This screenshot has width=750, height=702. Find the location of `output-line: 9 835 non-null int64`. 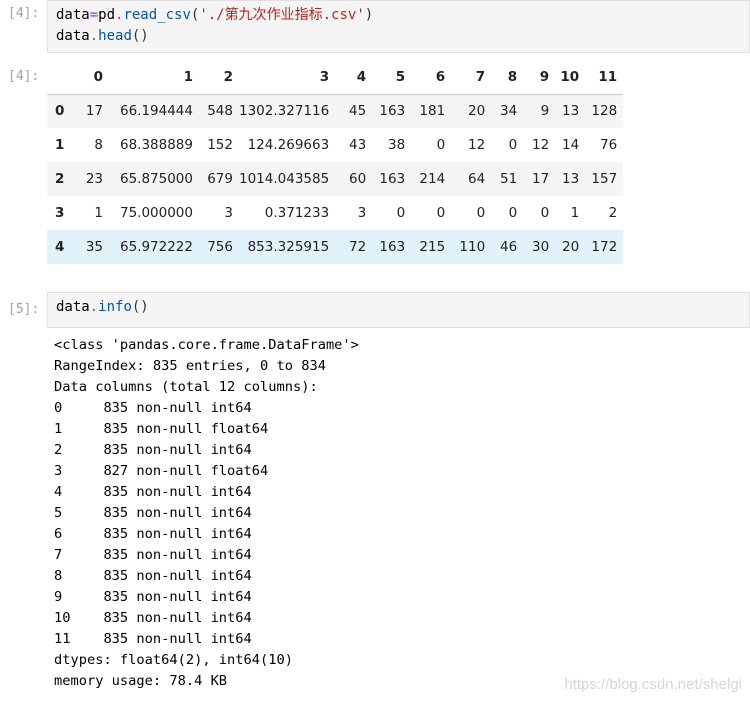

output-line: 9 835 non-null int64 is located at coordinates (153, 597).